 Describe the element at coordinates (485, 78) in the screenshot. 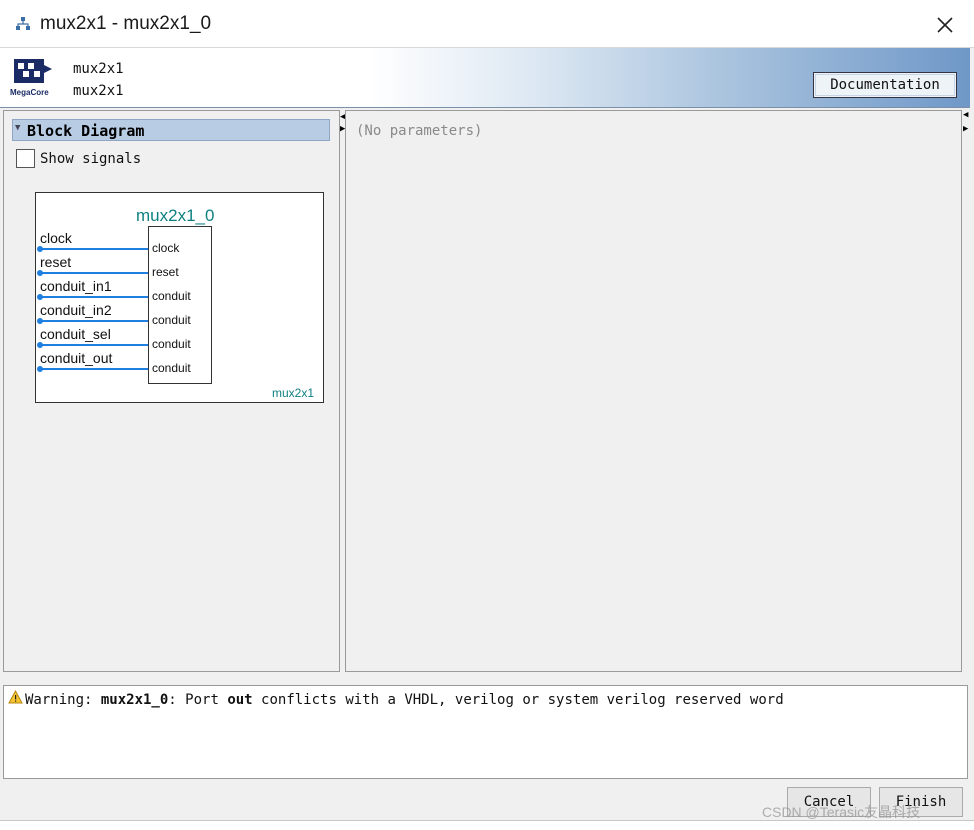

I see `component-header: MegaCore mux2x1 mux2x1 Documentation` at that location.